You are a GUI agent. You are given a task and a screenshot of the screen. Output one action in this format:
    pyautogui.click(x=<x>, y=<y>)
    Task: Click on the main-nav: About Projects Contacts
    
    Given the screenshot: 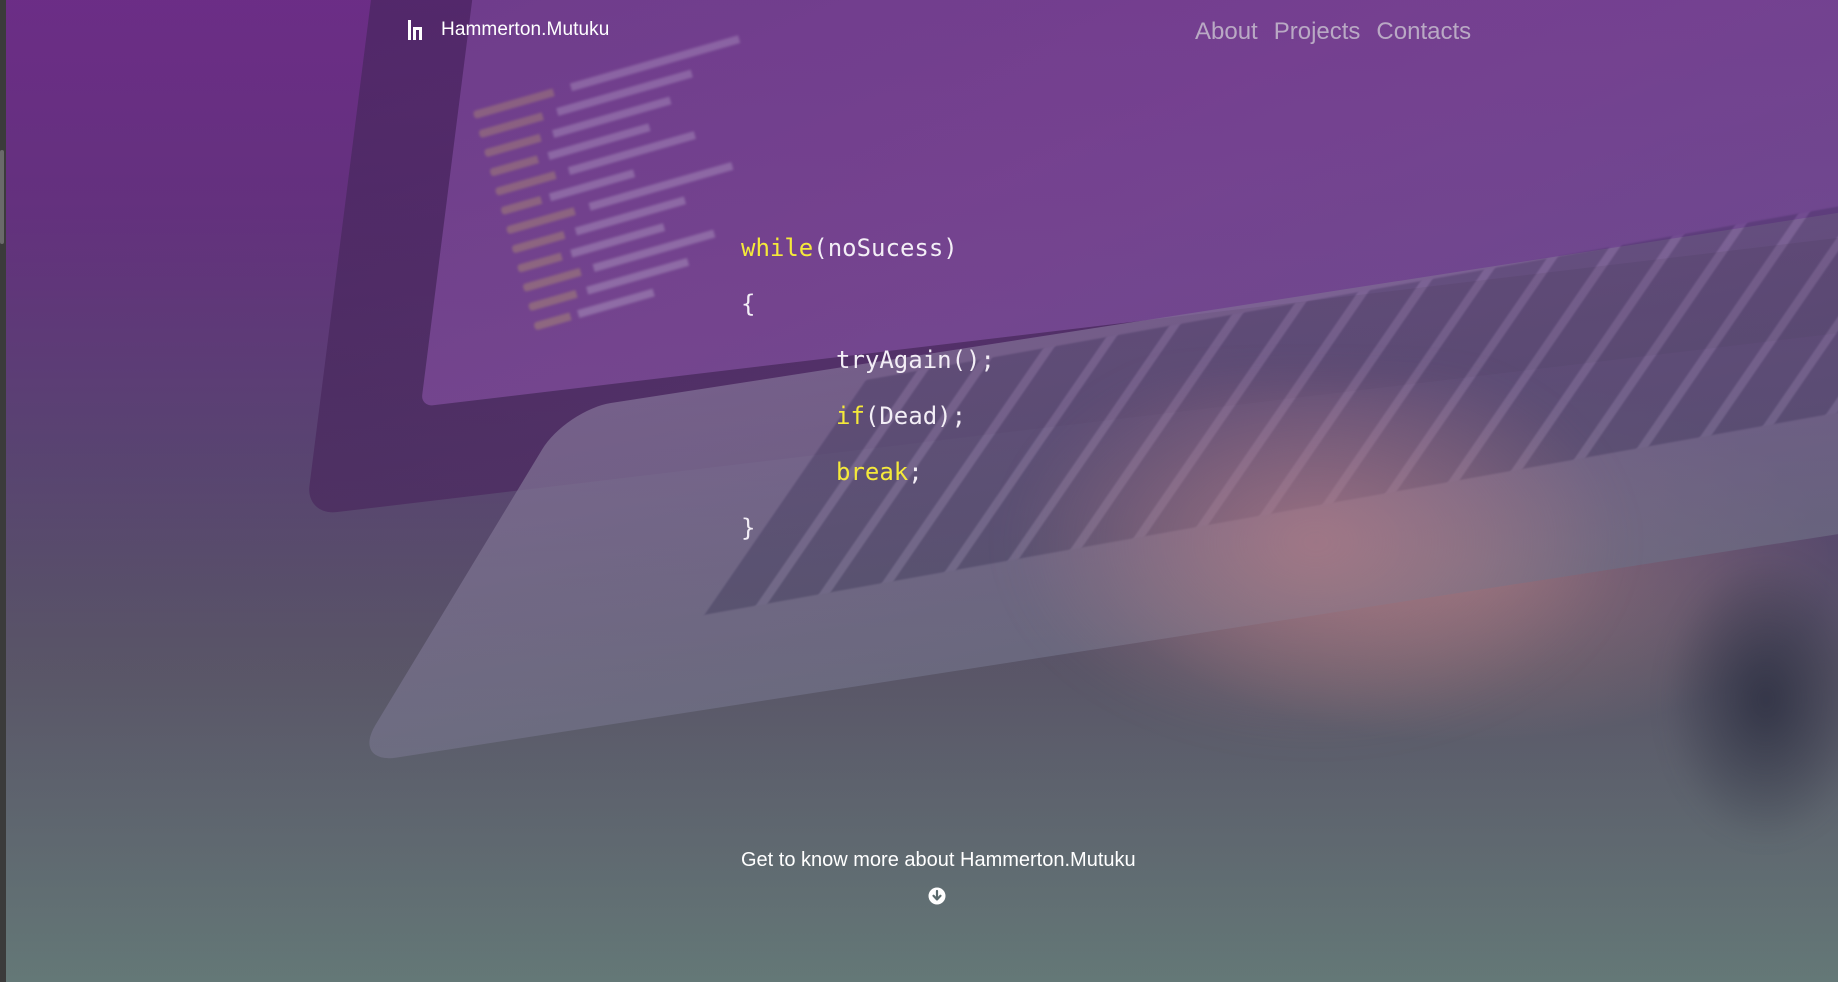 What is the action you would take?
    pyautogui.click(x=1333, y=32)
    